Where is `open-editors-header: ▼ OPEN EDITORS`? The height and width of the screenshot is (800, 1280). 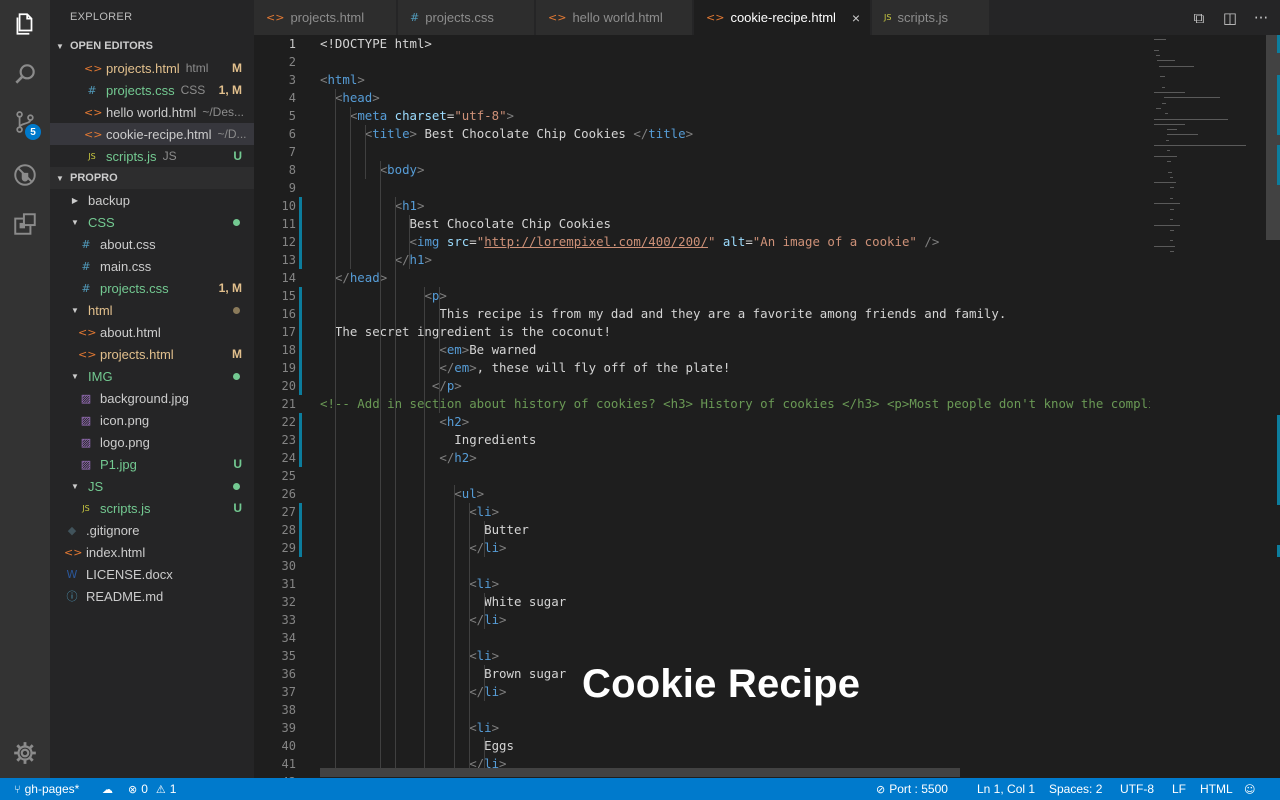 open-editors-header: ▼ OPEN EDITORS is located at coordinates (152, 46).